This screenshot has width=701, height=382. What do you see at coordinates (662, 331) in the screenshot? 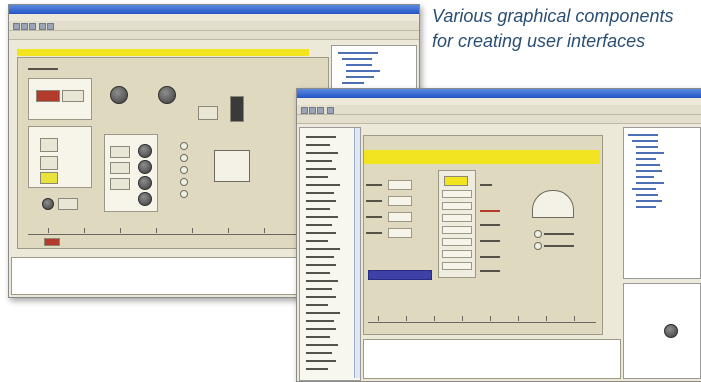
I see `properties-panel` at bounding box center [662, 331].